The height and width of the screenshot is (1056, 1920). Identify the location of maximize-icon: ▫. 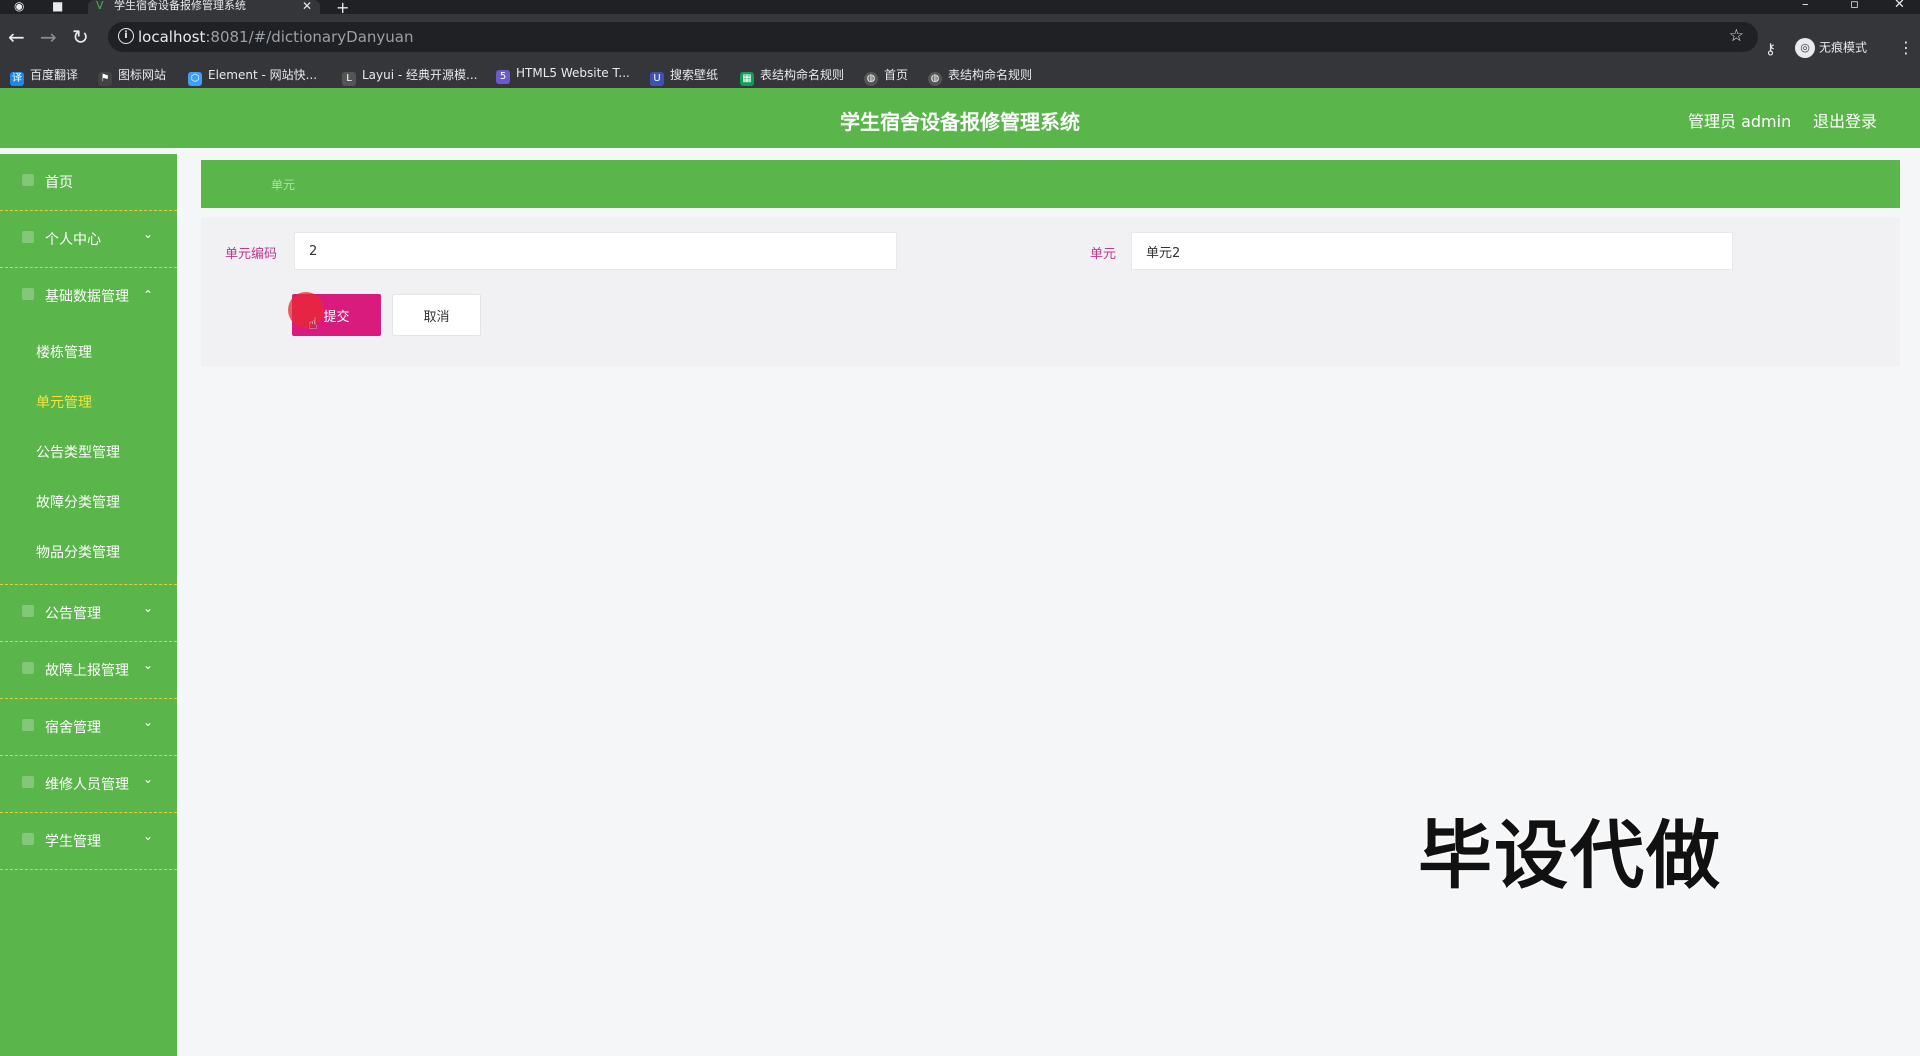
(1854, 6).